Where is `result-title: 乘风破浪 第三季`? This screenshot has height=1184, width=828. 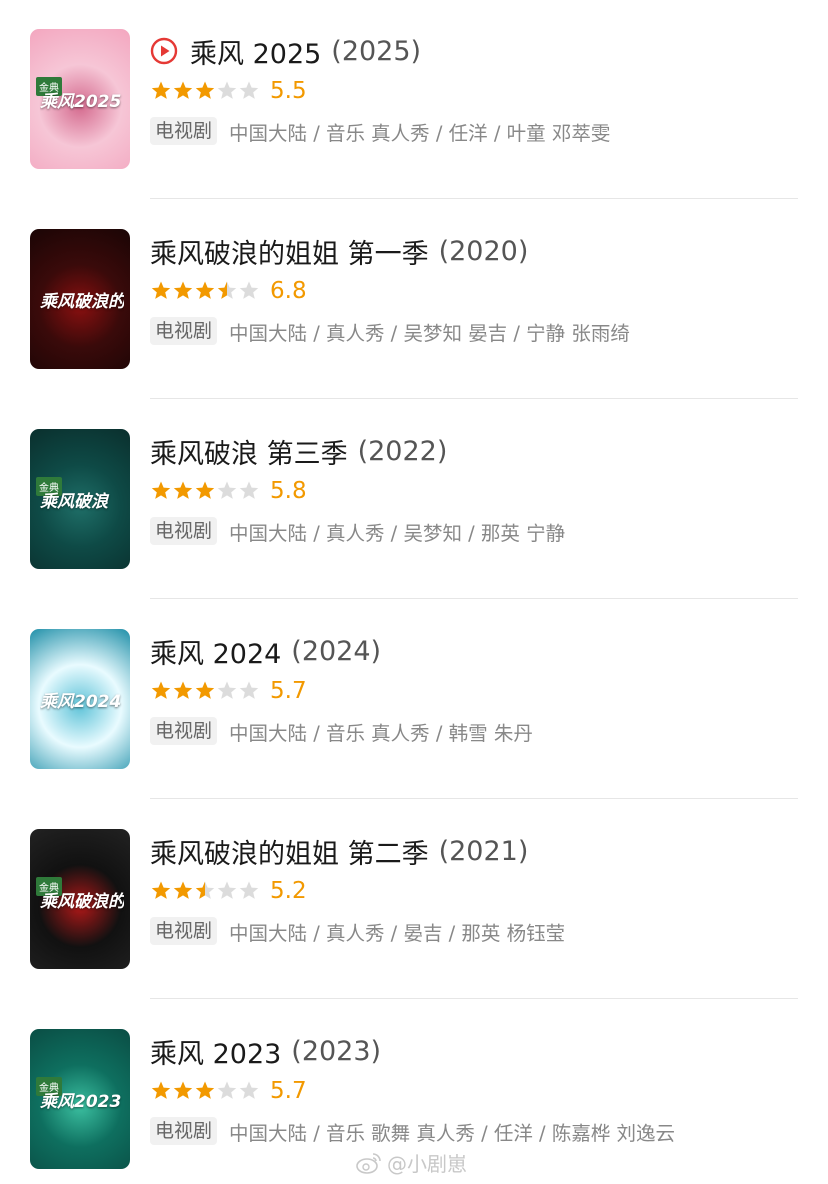 result-title: 乘风破浪 第三季 is located at coordinates (249, 451).